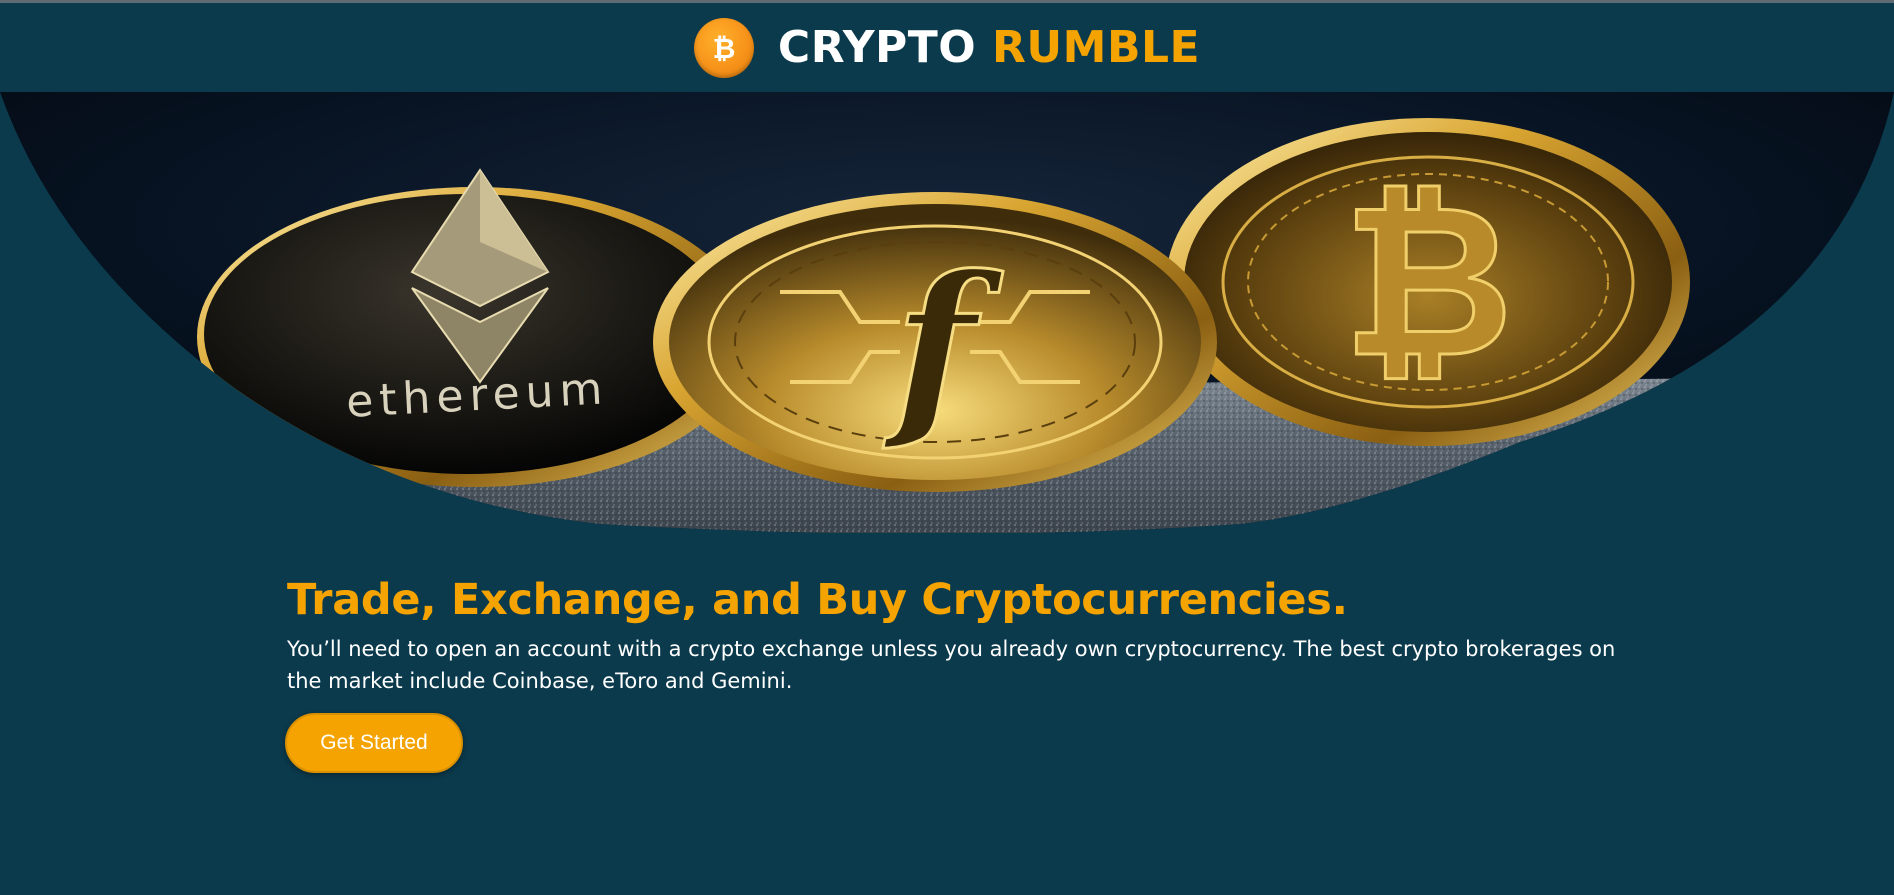  Describe the element at coordinates (1096, 47) in the screenshot. I see `brand-name-part2: RUMBLE` at that location.